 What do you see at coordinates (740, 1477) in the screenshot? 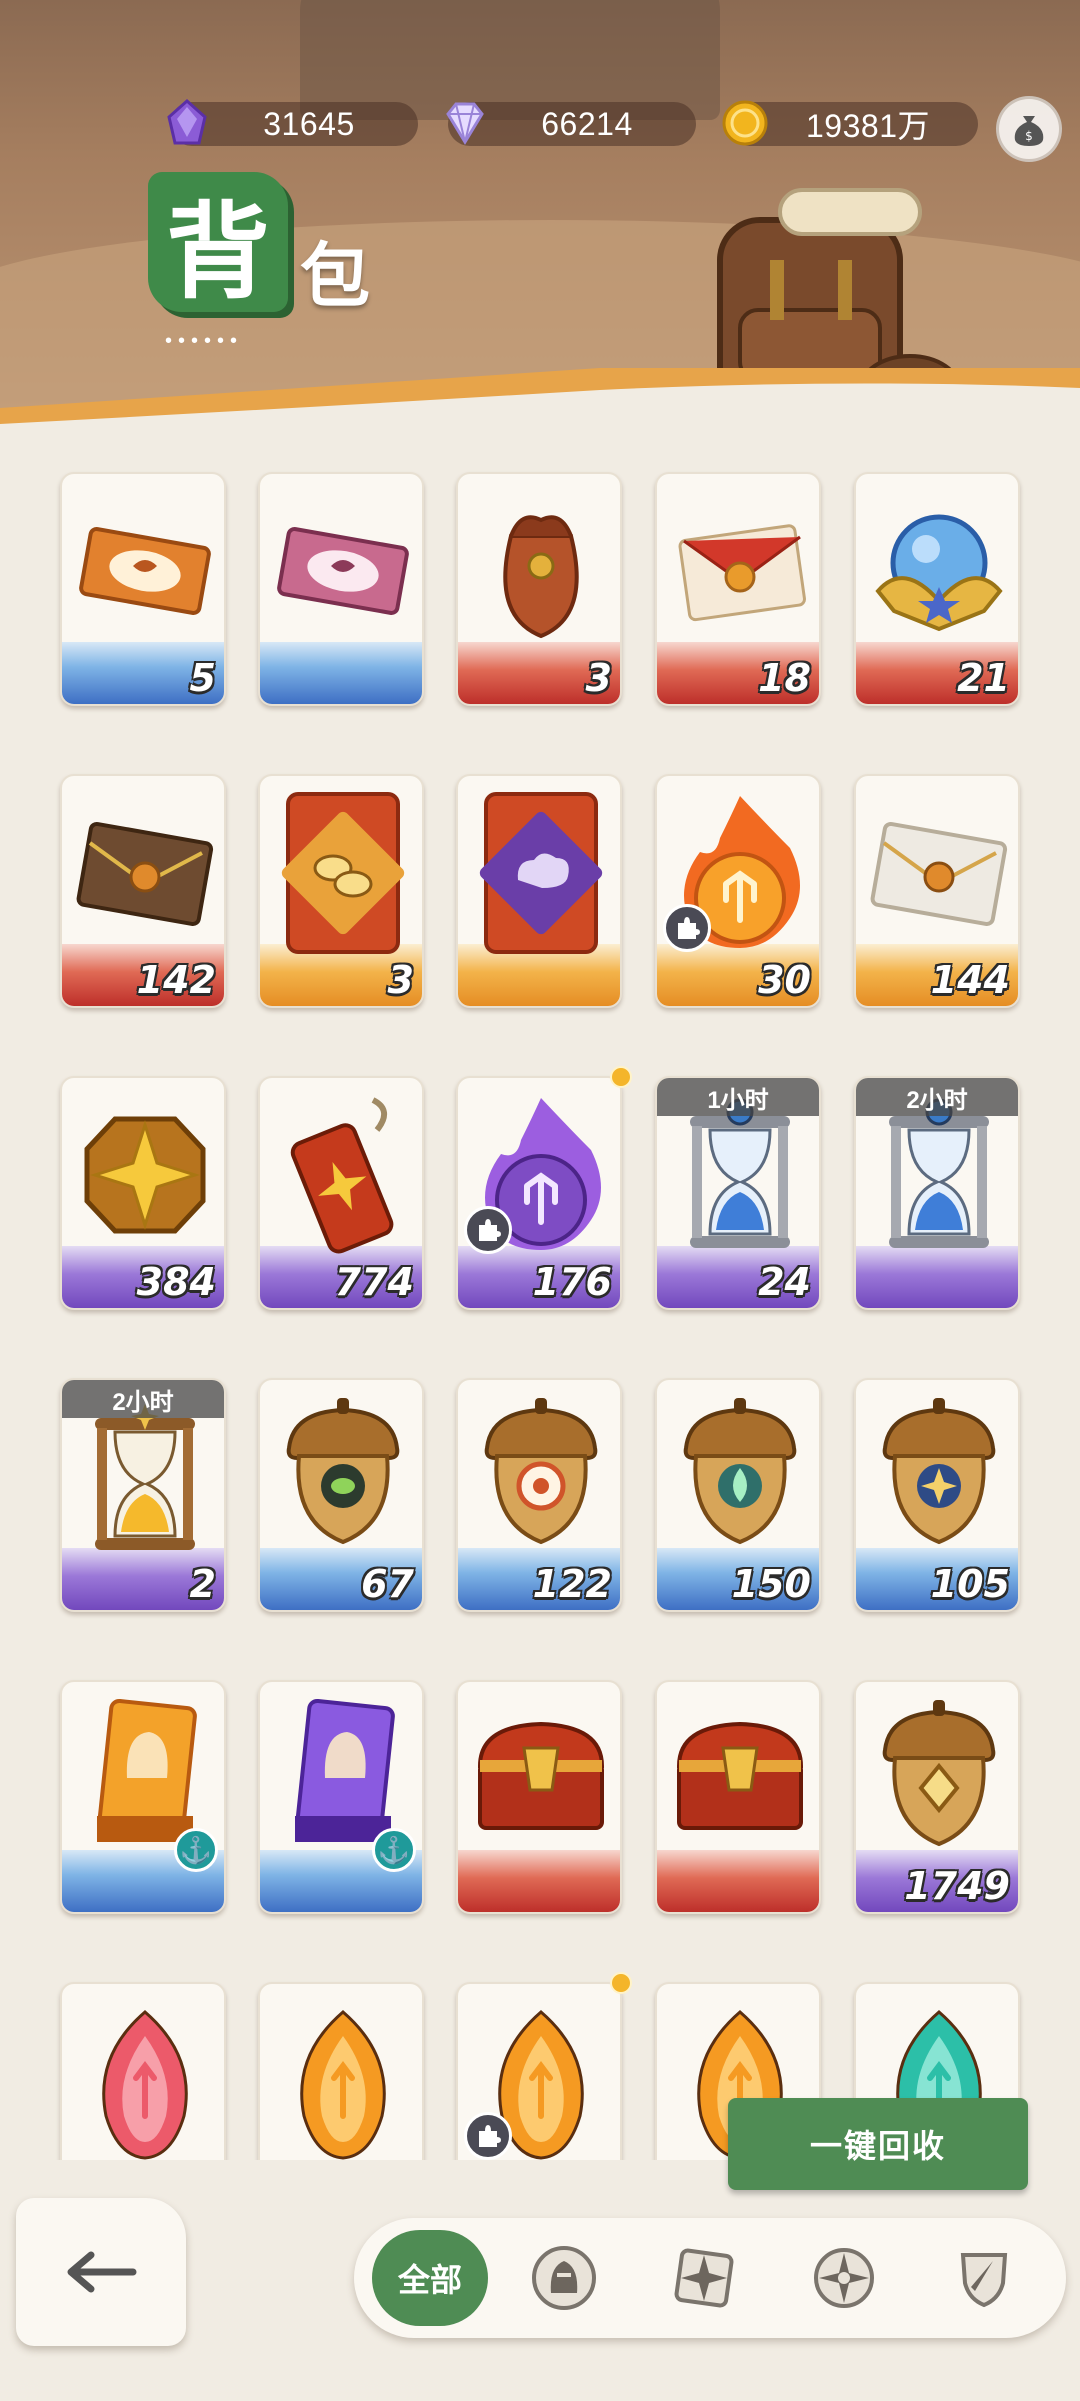
I see `acorn-leaf-icon` at bounding box center [740, 1477].